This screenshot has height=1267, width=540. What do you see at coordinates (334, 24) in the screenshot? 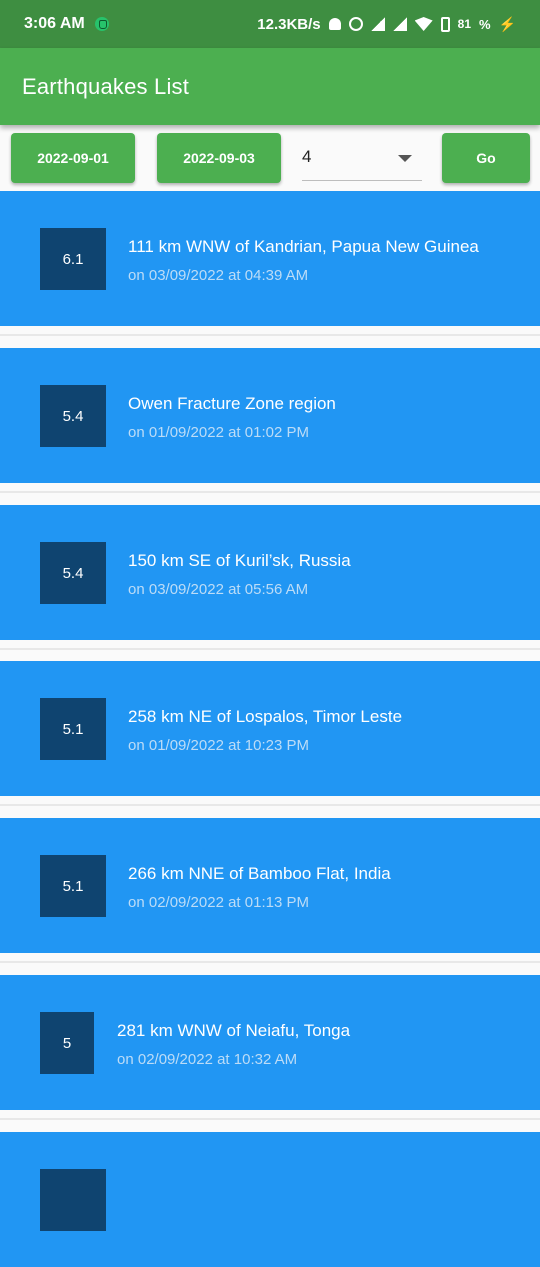
I see `muted-bell-icon` at bounding box center [334, 24].